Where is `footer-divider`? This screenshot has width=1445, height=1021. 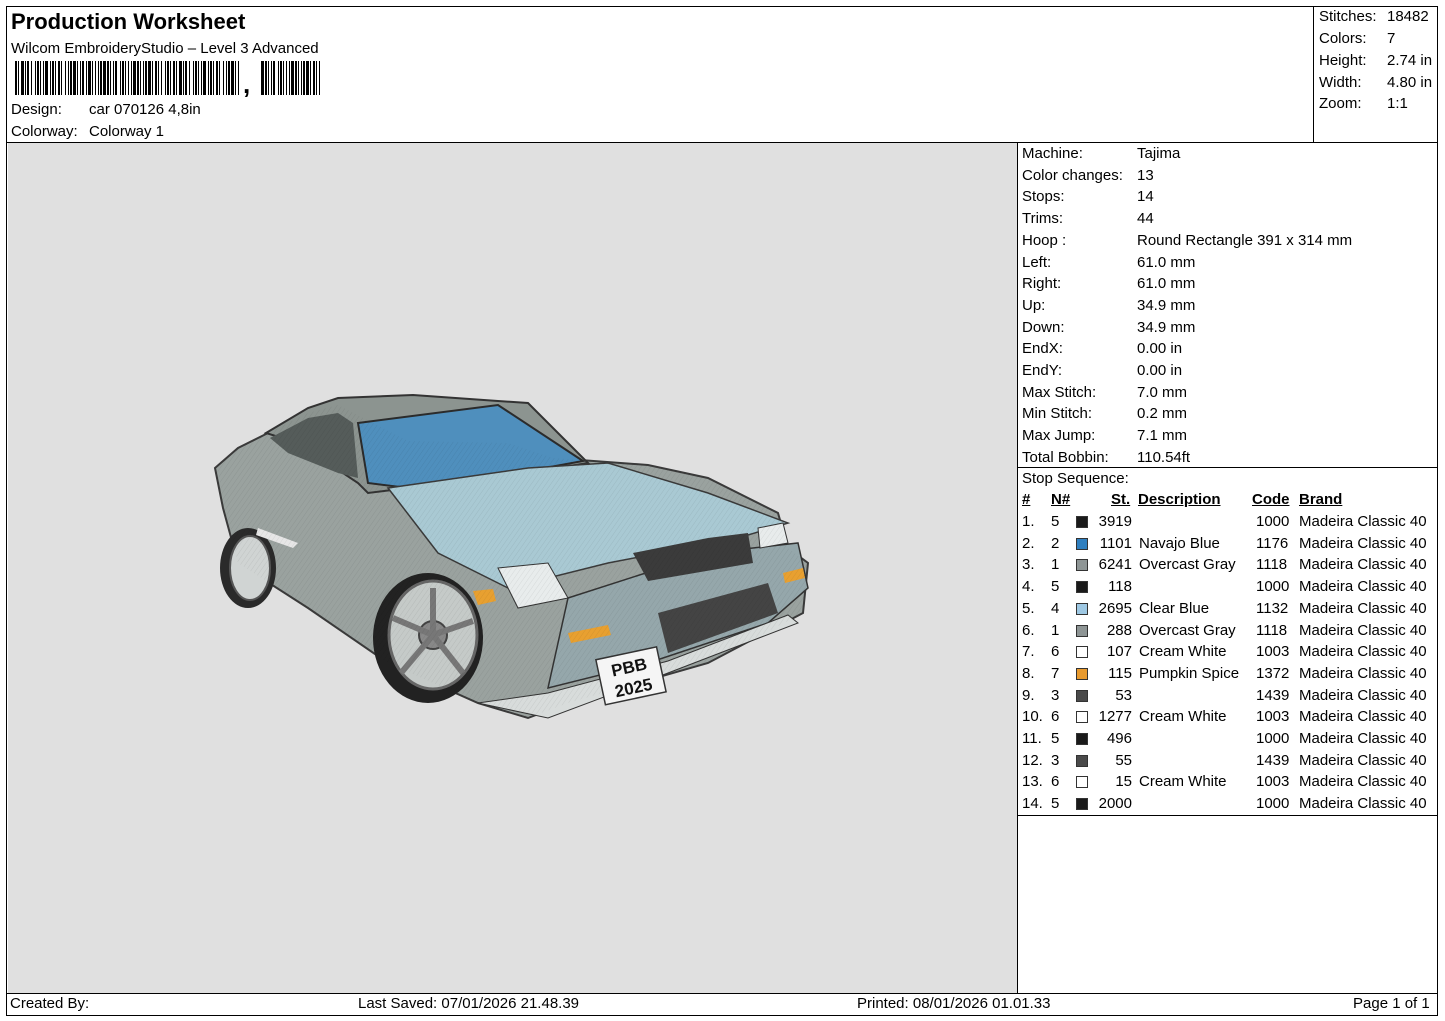
footer-divider is located at coordinates (722, 993).